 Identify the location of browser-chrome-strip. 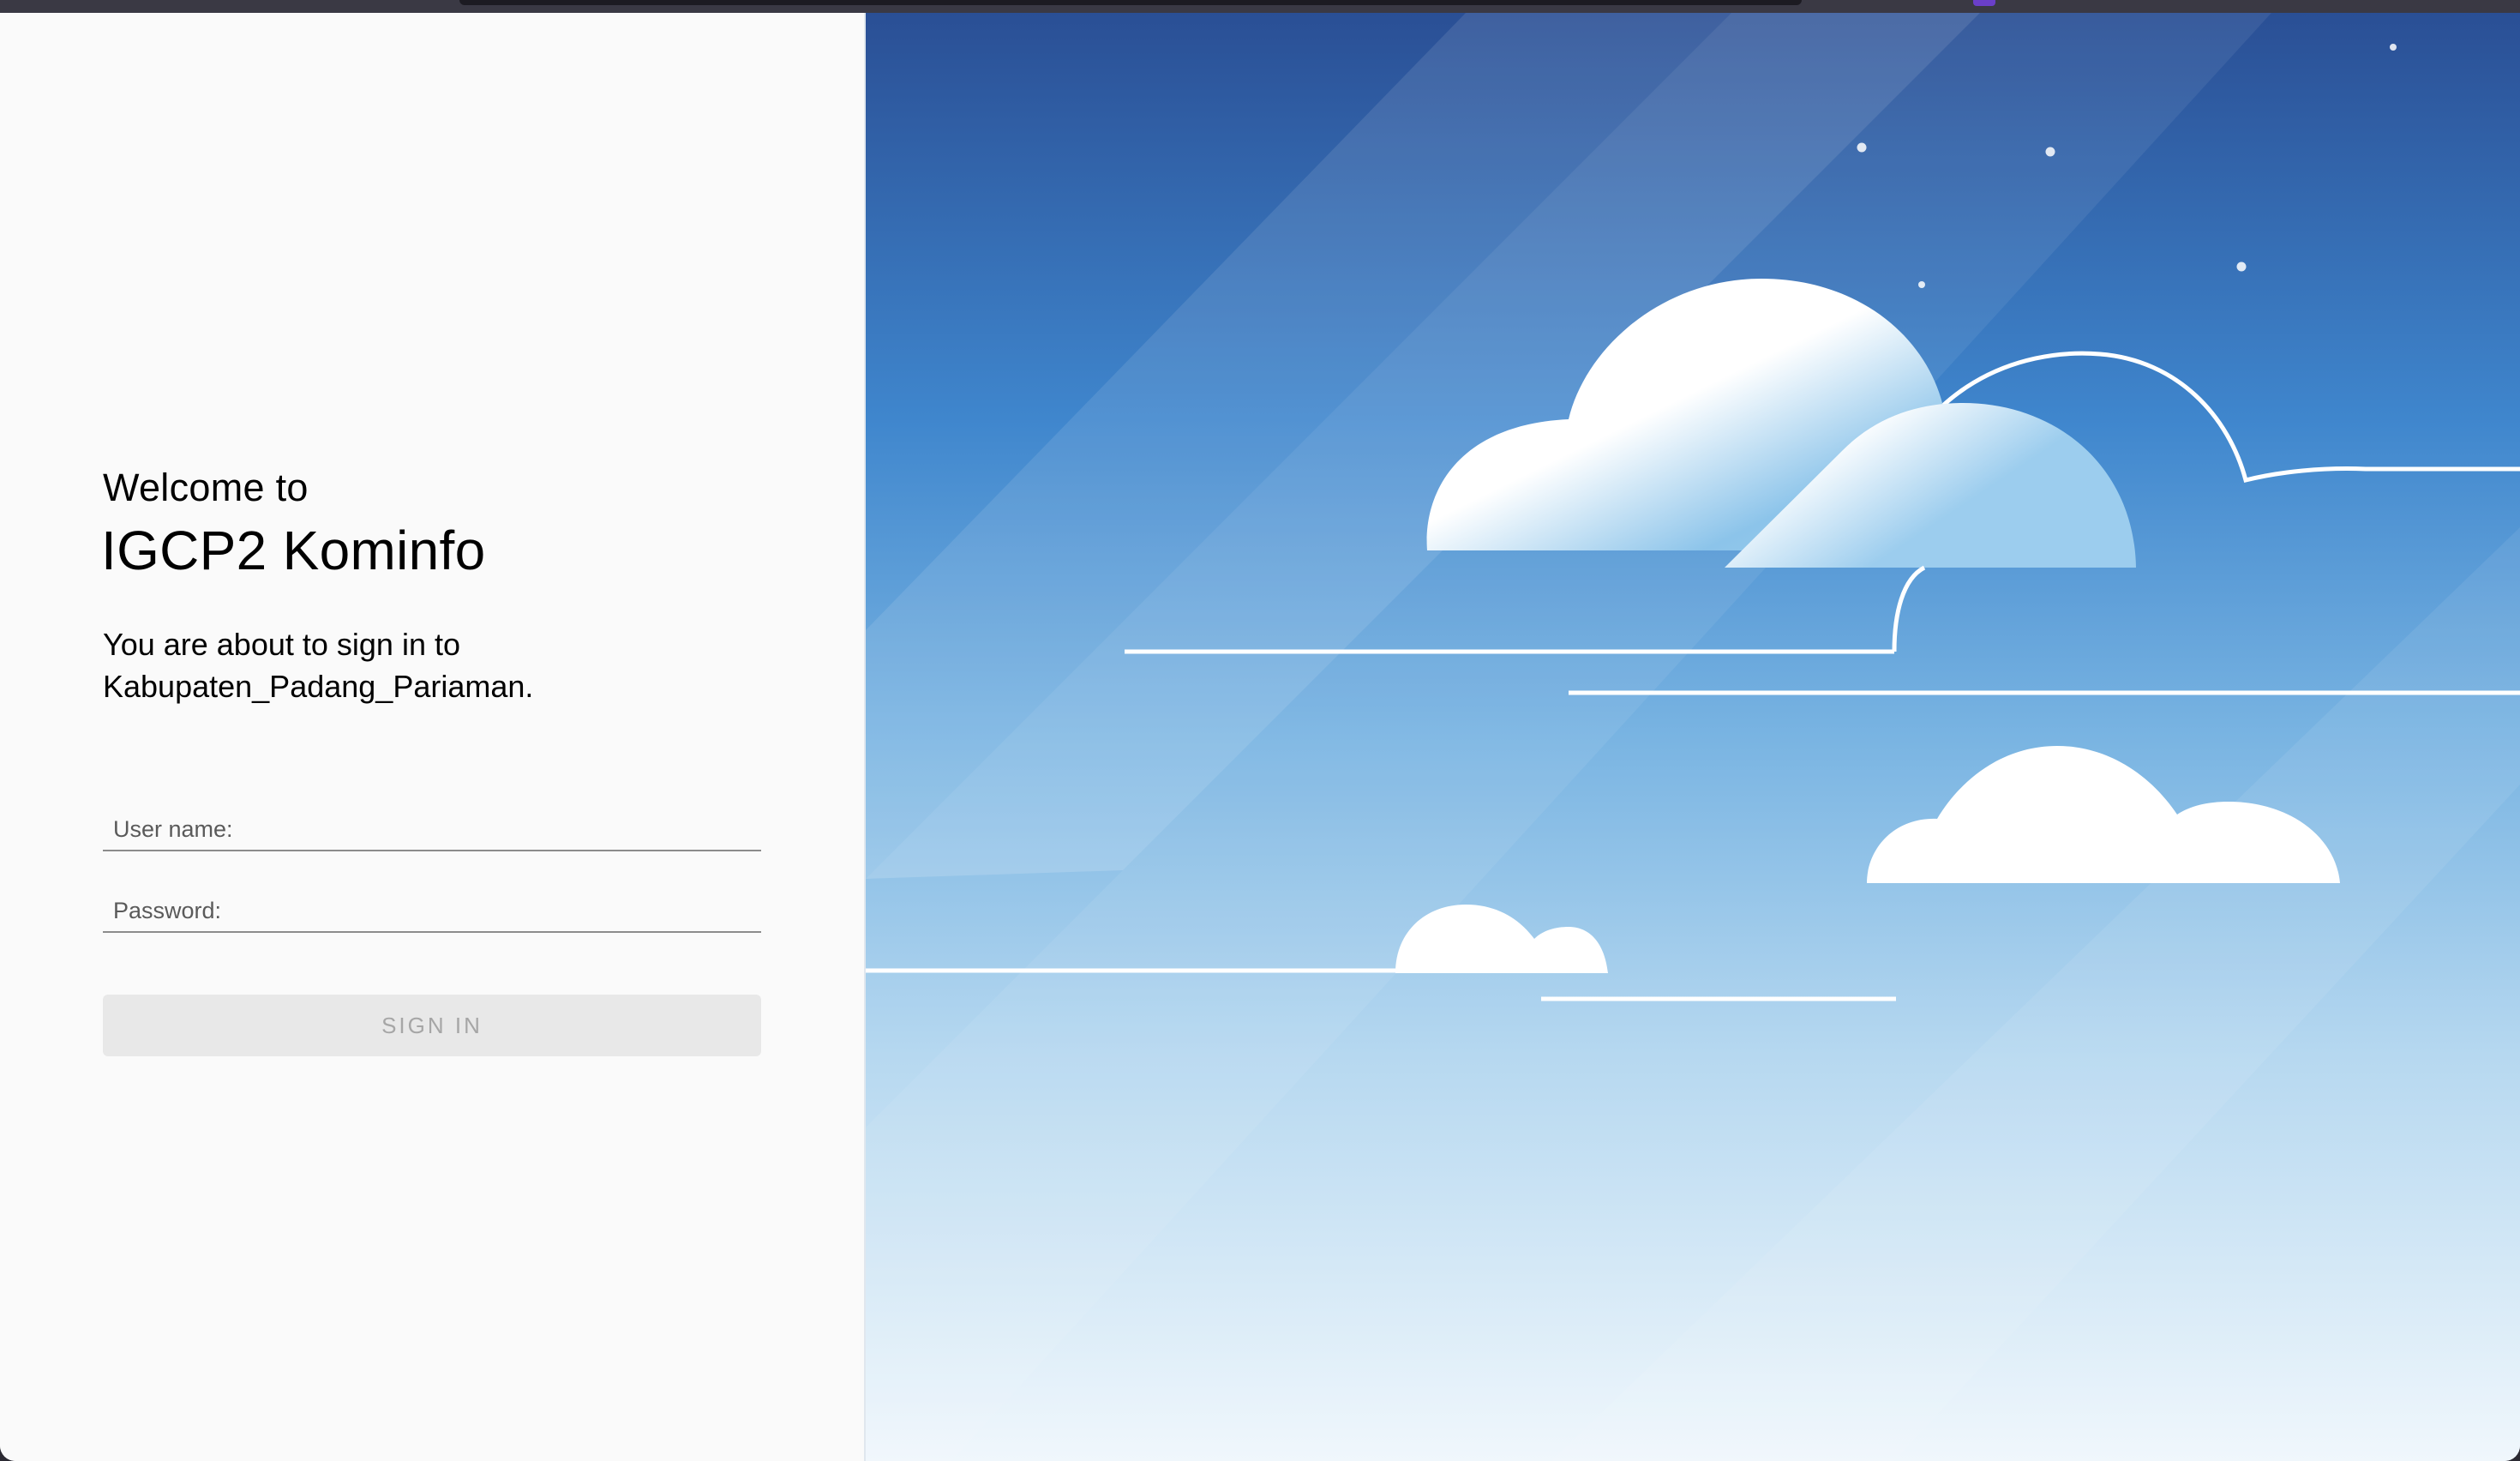
(1260, 6).